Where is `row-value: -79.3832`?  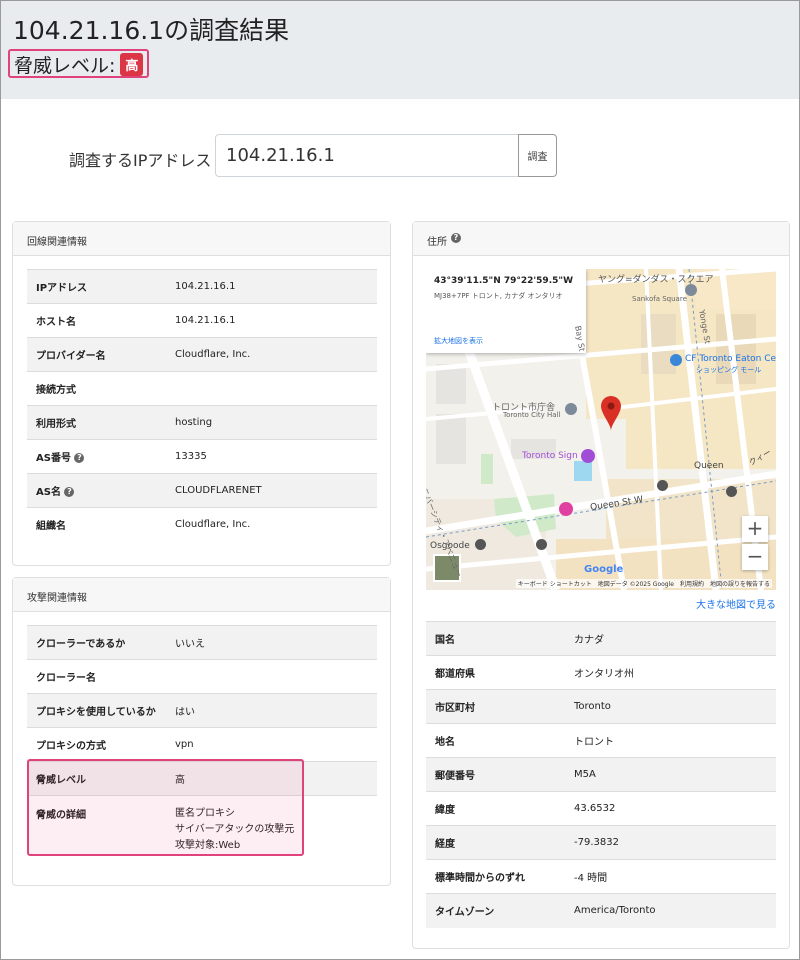
row-value: -79.3832 is located at coordinates (670, 842).